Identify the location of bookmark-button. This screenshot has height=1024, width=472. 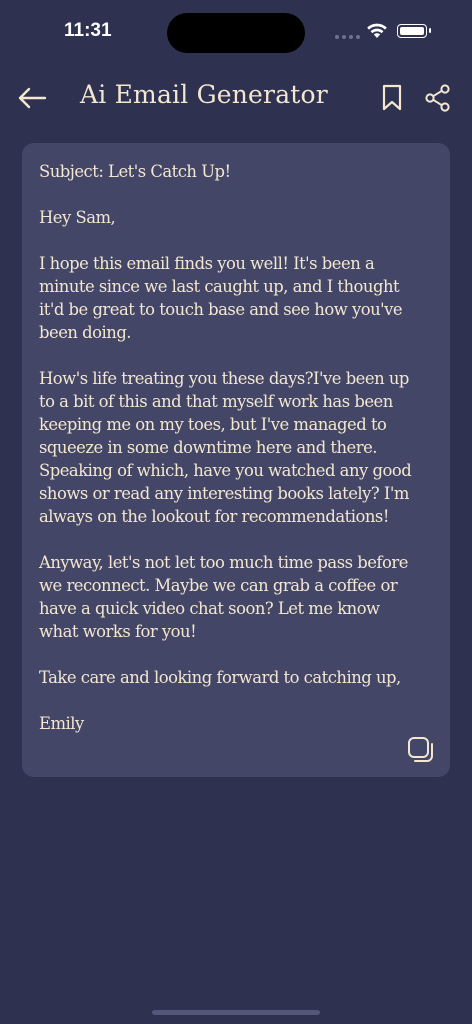
(392, 98).